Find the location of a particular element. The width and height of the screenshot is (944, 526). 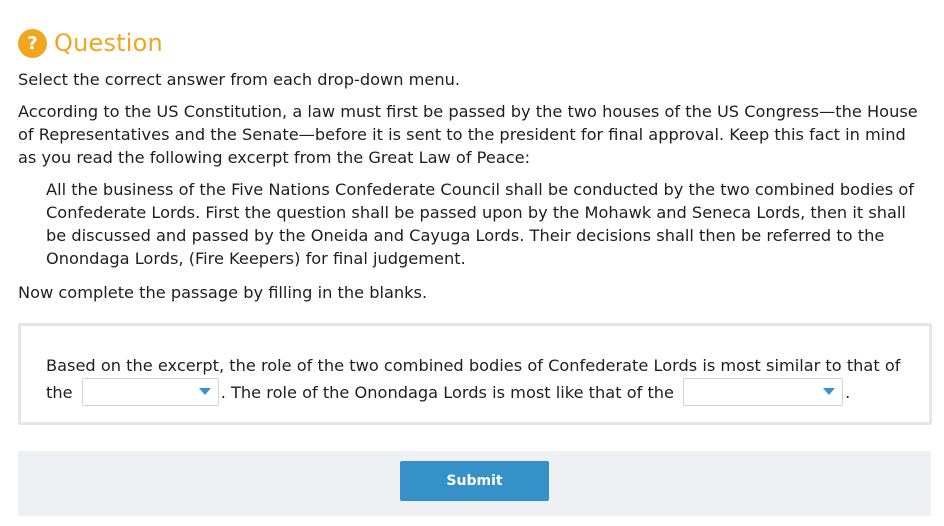

footer-bar: Submit is located at coordinates (474, 483).